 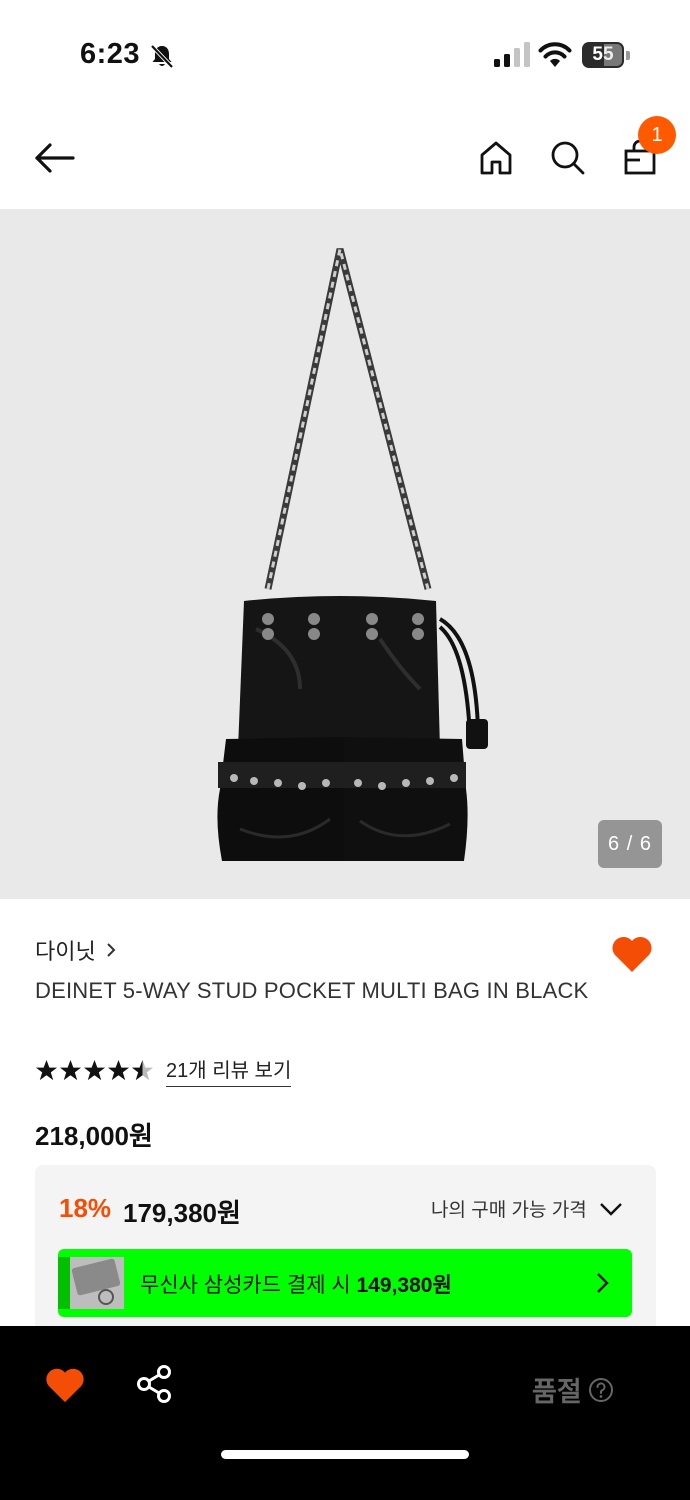 I want to click on discount-rate: 18%, so click(x=85, y=1208).